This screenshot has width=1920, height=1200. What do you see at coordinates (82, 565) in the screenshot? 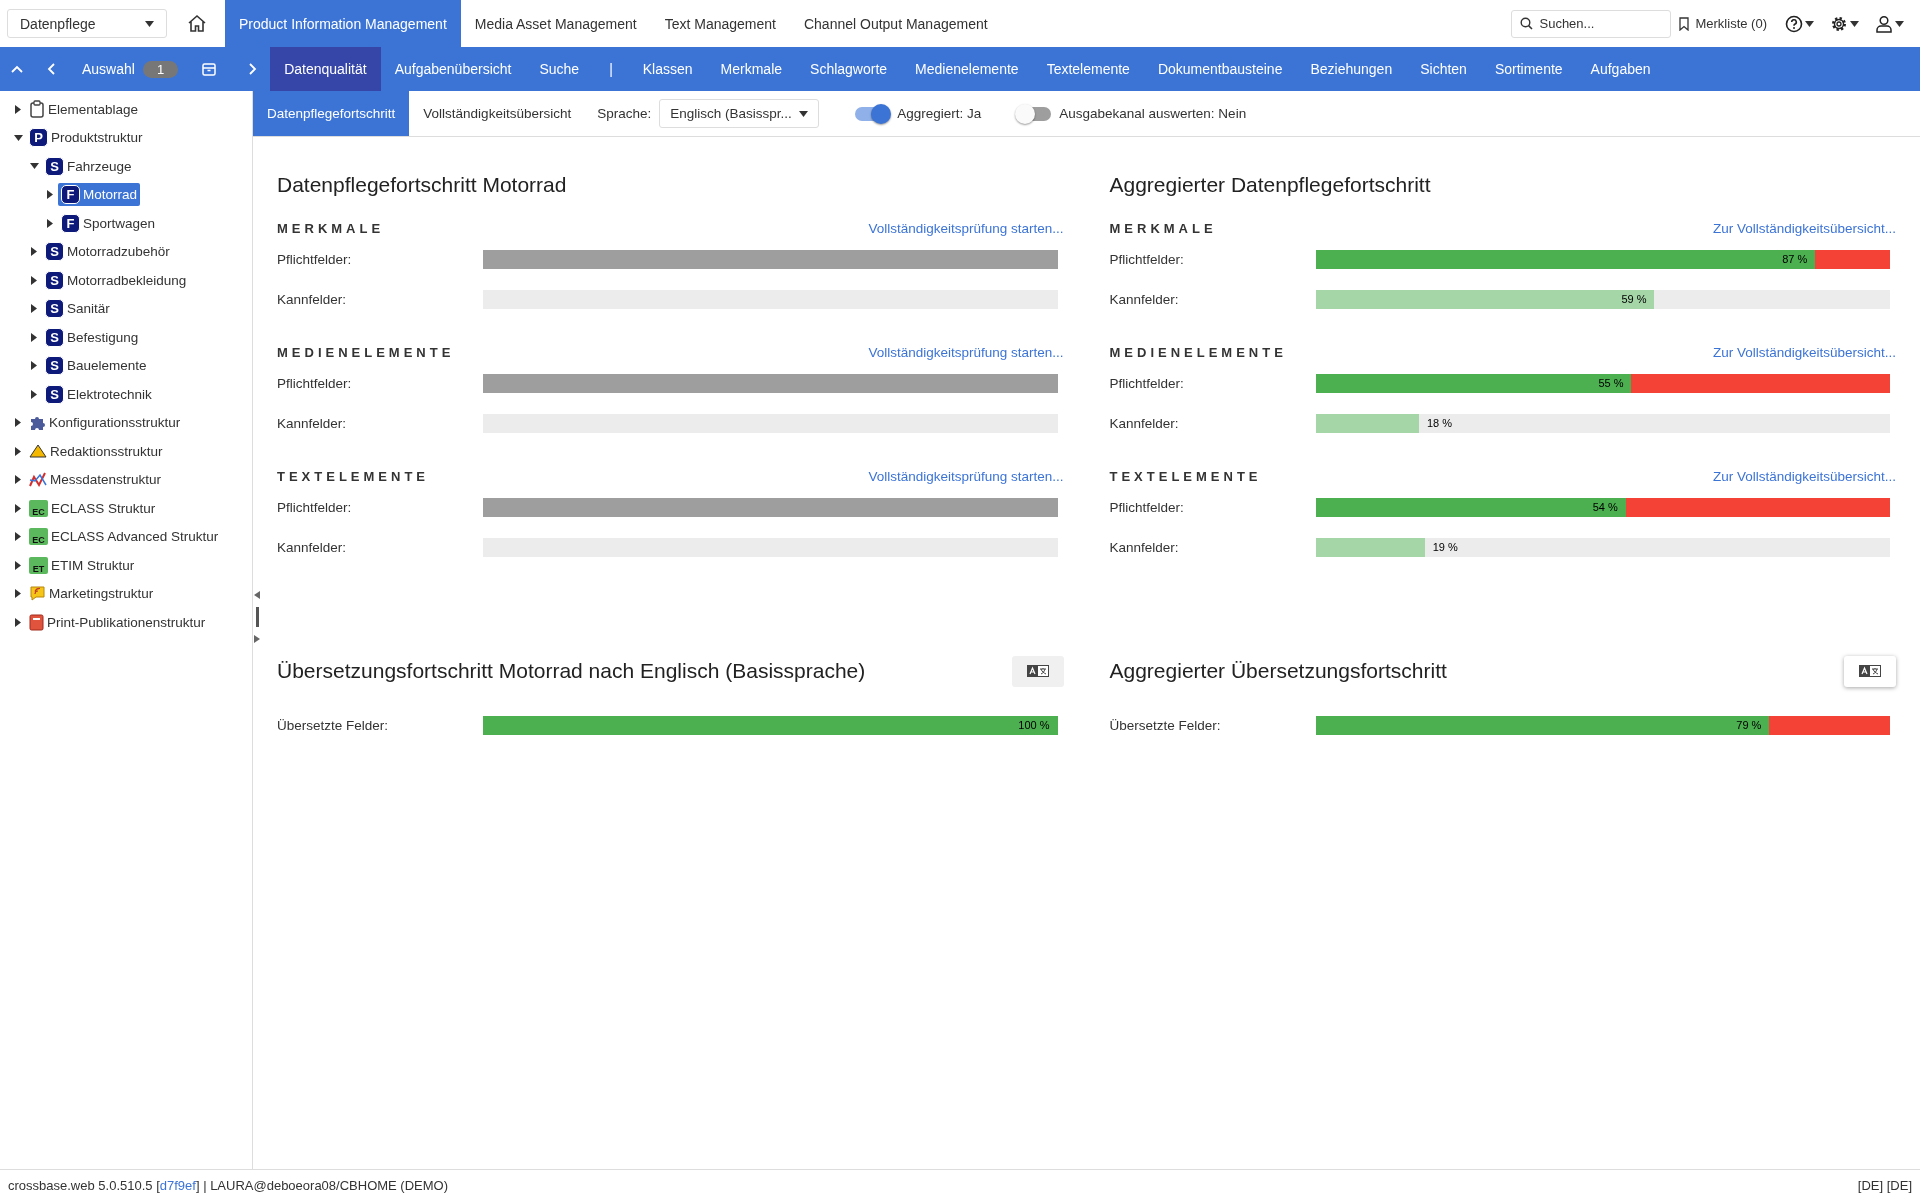
I see `tree-item: ET ETIM Struktur` at bounding box center [82, 565].